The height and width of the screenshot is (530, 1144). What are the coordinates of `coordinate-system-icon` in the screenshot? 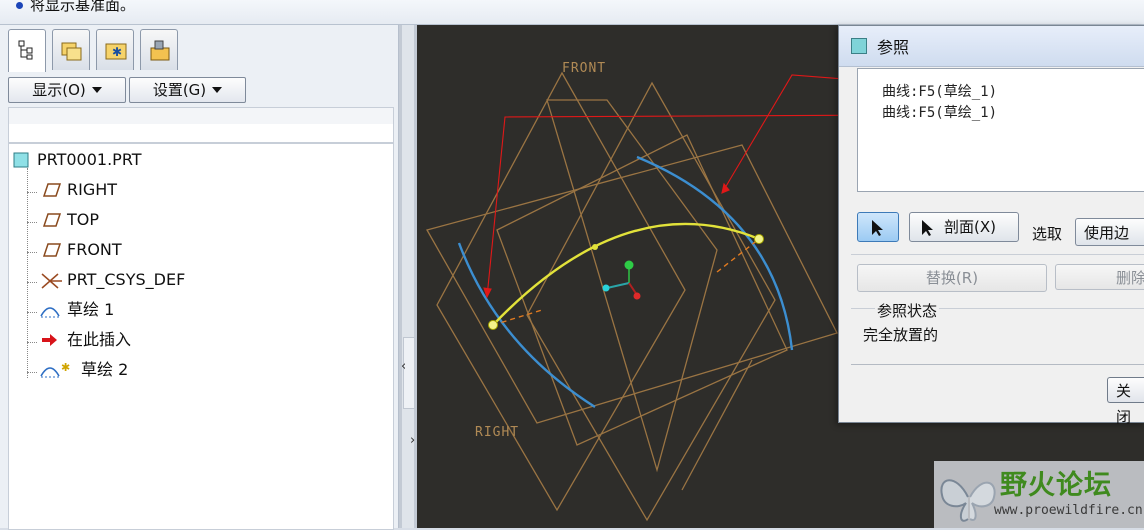 It's located at (51, 281).